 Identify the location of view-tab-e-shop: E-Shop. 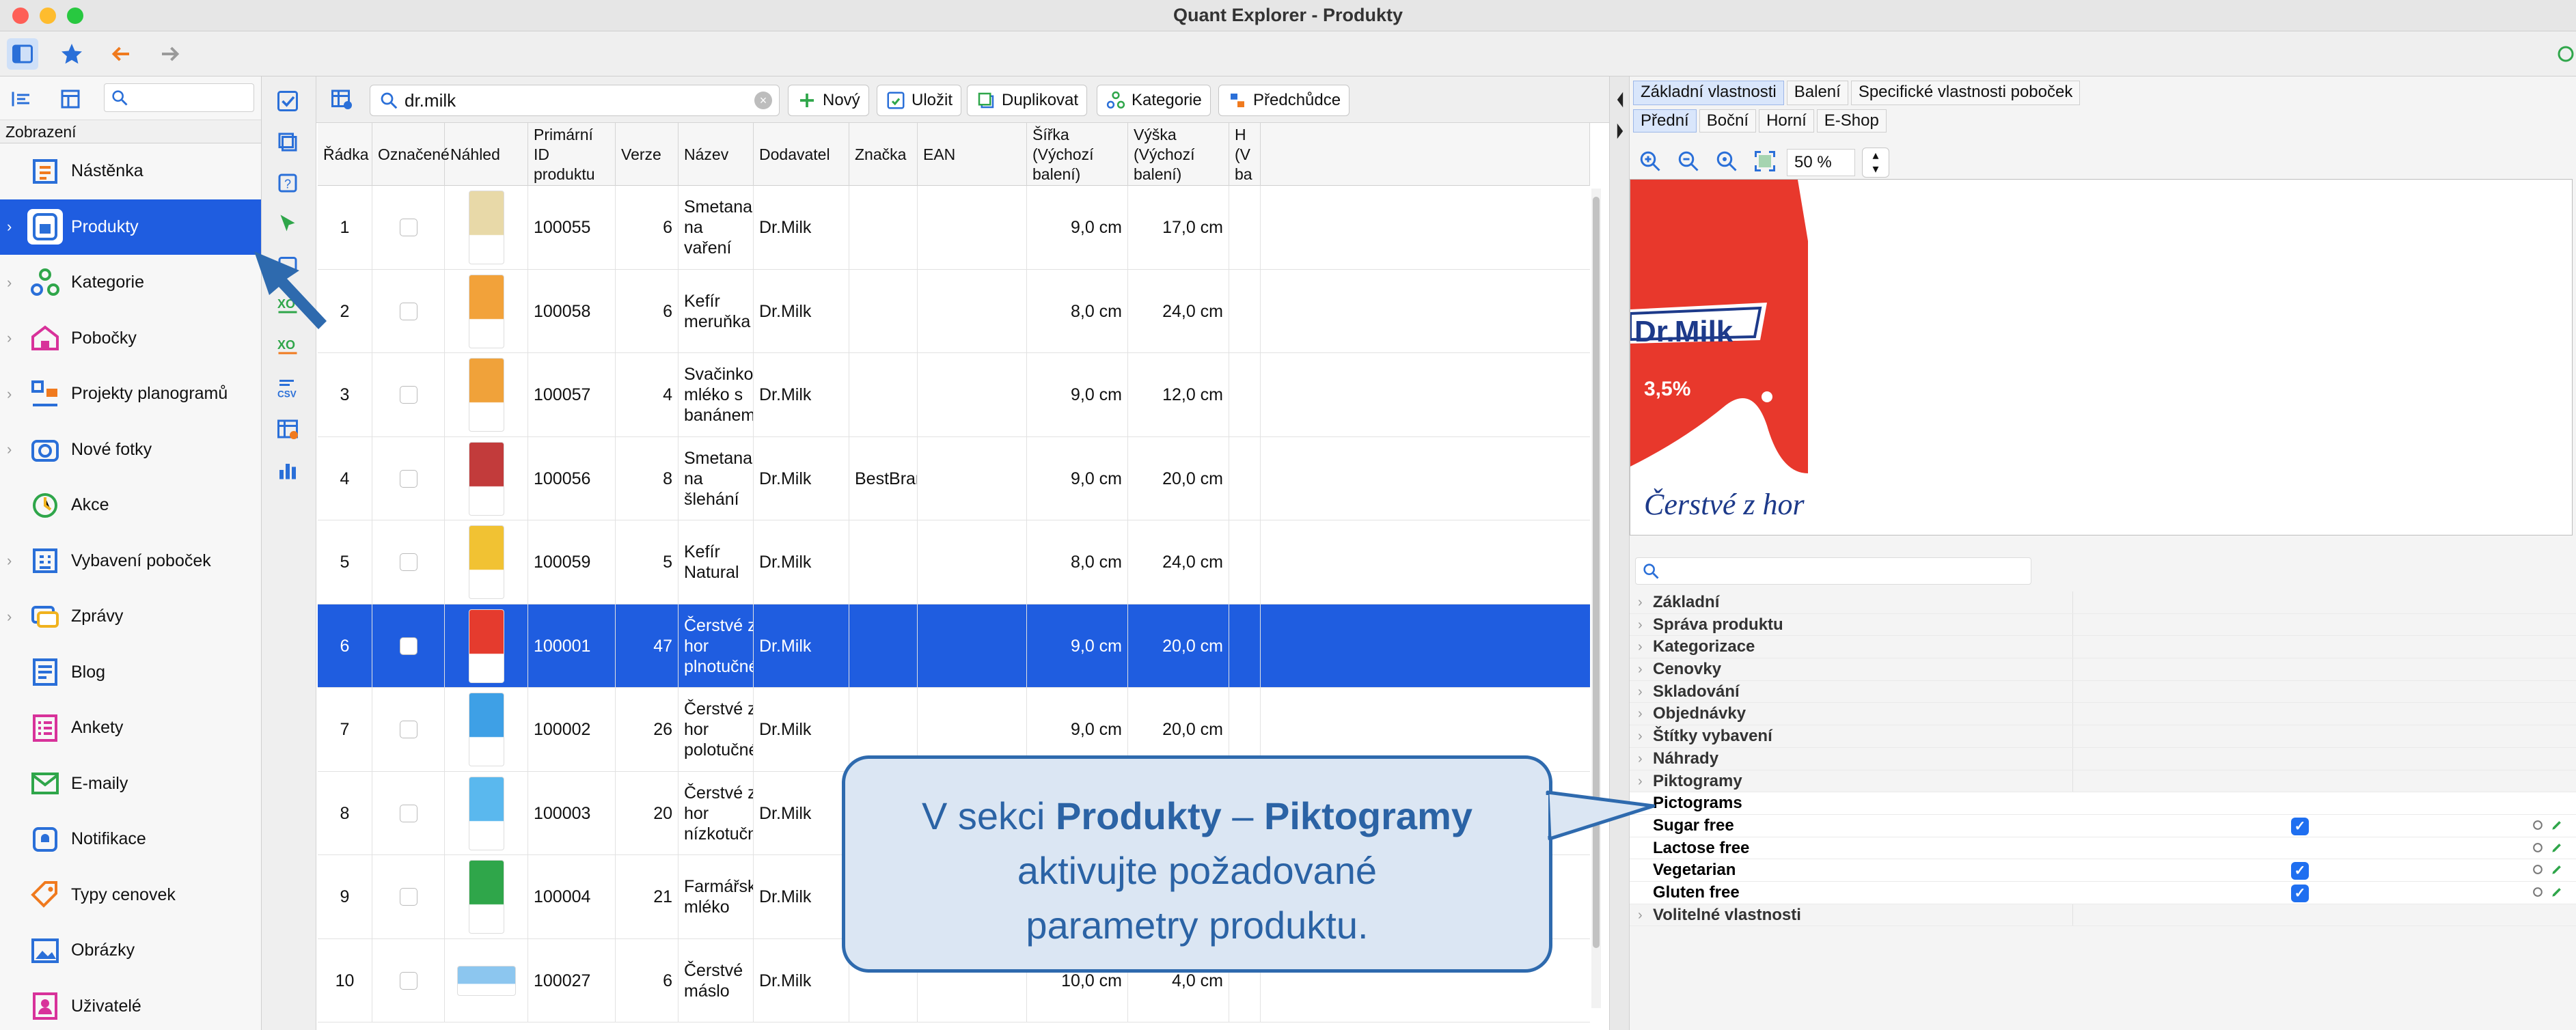
(1851, 121).